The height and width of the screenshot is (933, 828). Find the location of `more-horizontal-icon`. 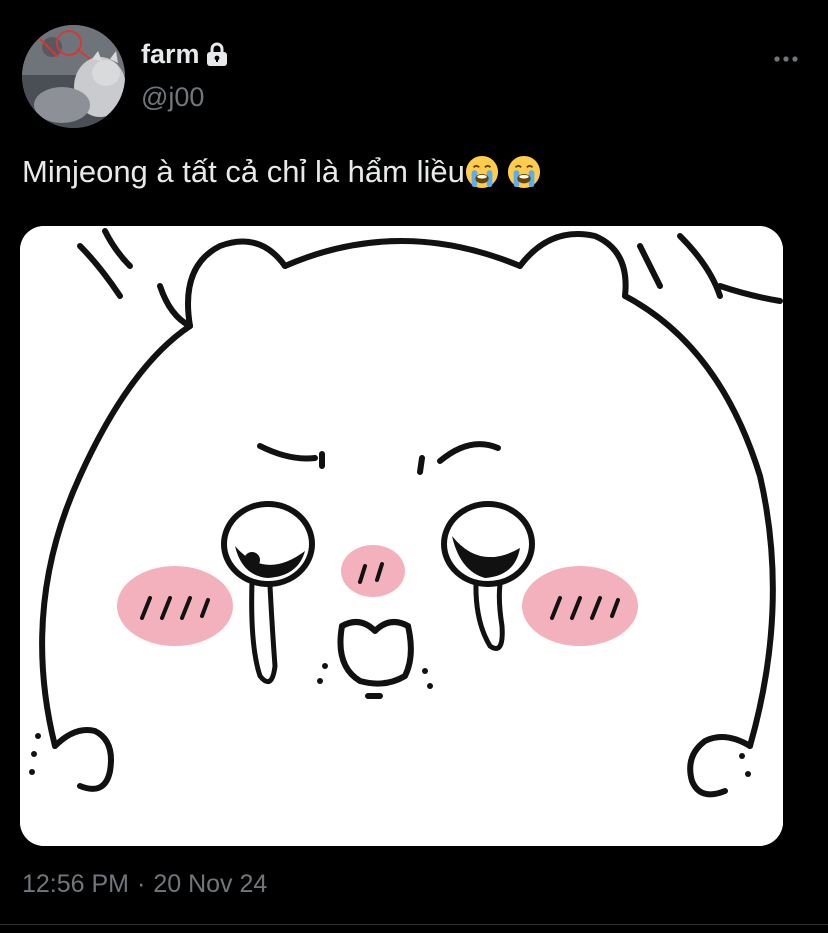

more-horizontal-icon is located at coordinates (786, 59).